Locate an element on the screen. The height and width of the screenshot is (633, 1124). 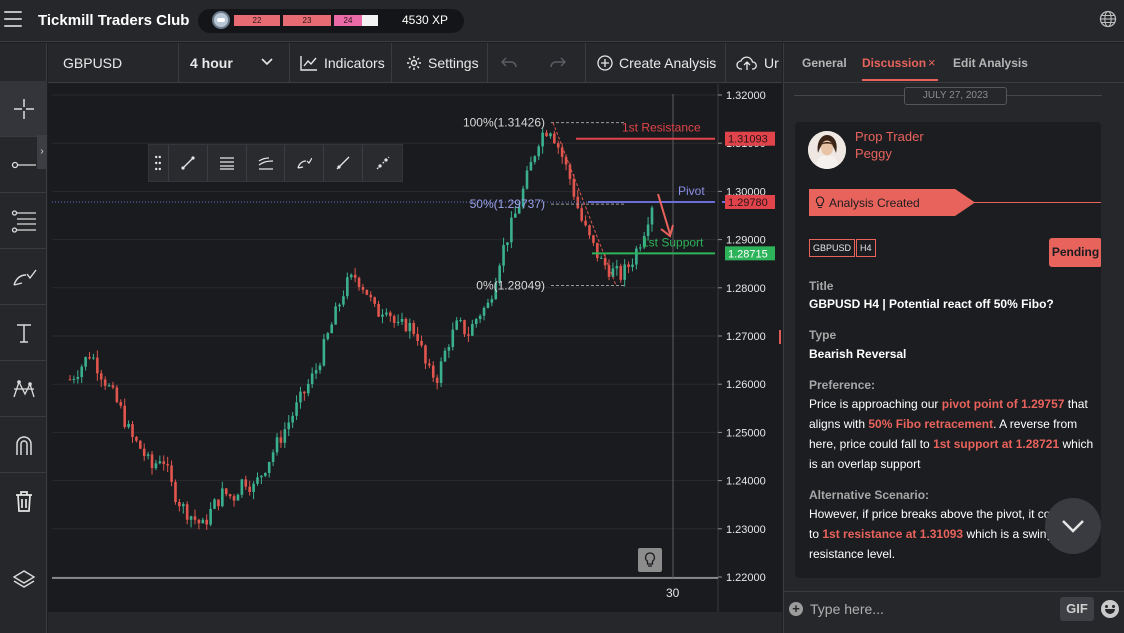
drag-handle is located at coordinates (159, 163).